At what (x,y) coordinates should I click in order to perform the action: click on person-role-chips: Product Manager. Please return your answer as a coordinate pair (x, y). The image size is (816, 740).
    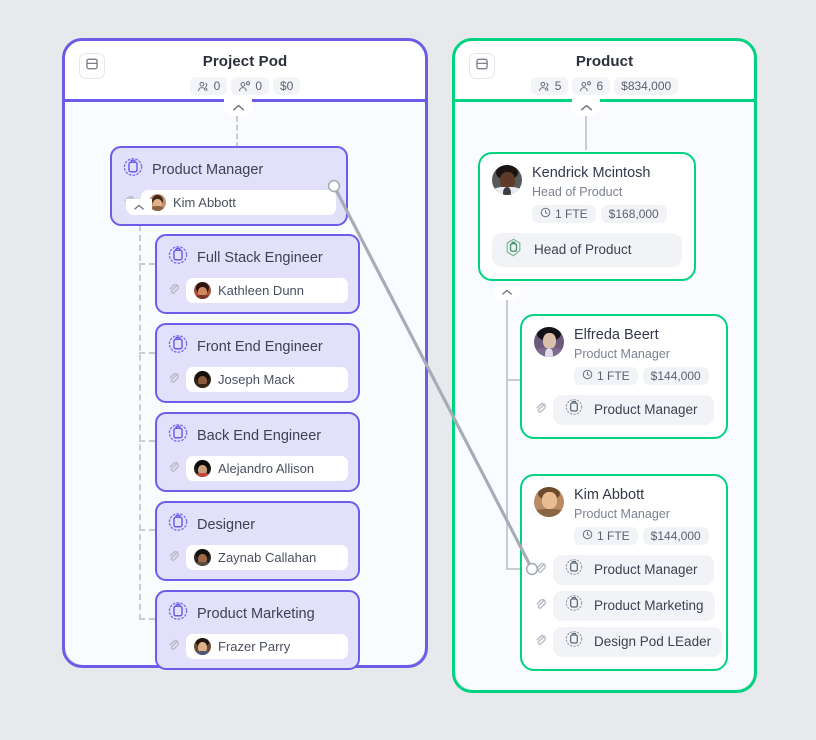
    Looking at the image, I should click on (624, 409).